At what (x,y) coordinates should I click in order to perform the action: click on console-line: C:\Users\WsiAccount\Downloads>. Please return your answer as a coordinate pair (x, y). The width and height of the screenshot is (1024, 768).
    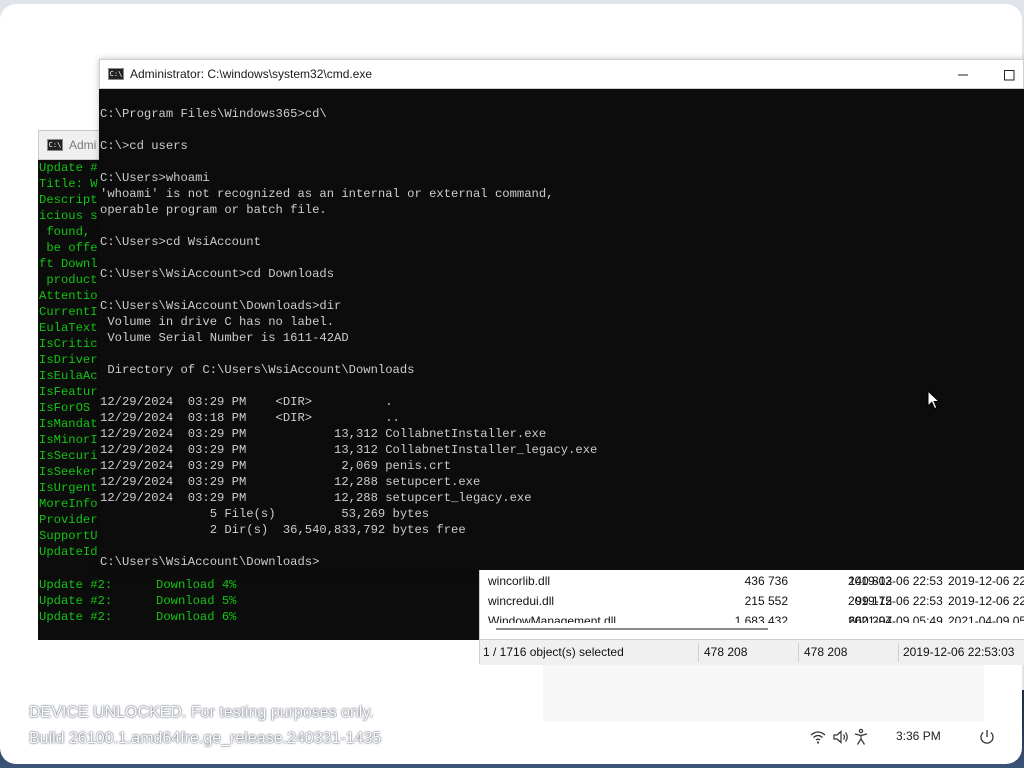
    Looking at the image, I should click on (210, 562).